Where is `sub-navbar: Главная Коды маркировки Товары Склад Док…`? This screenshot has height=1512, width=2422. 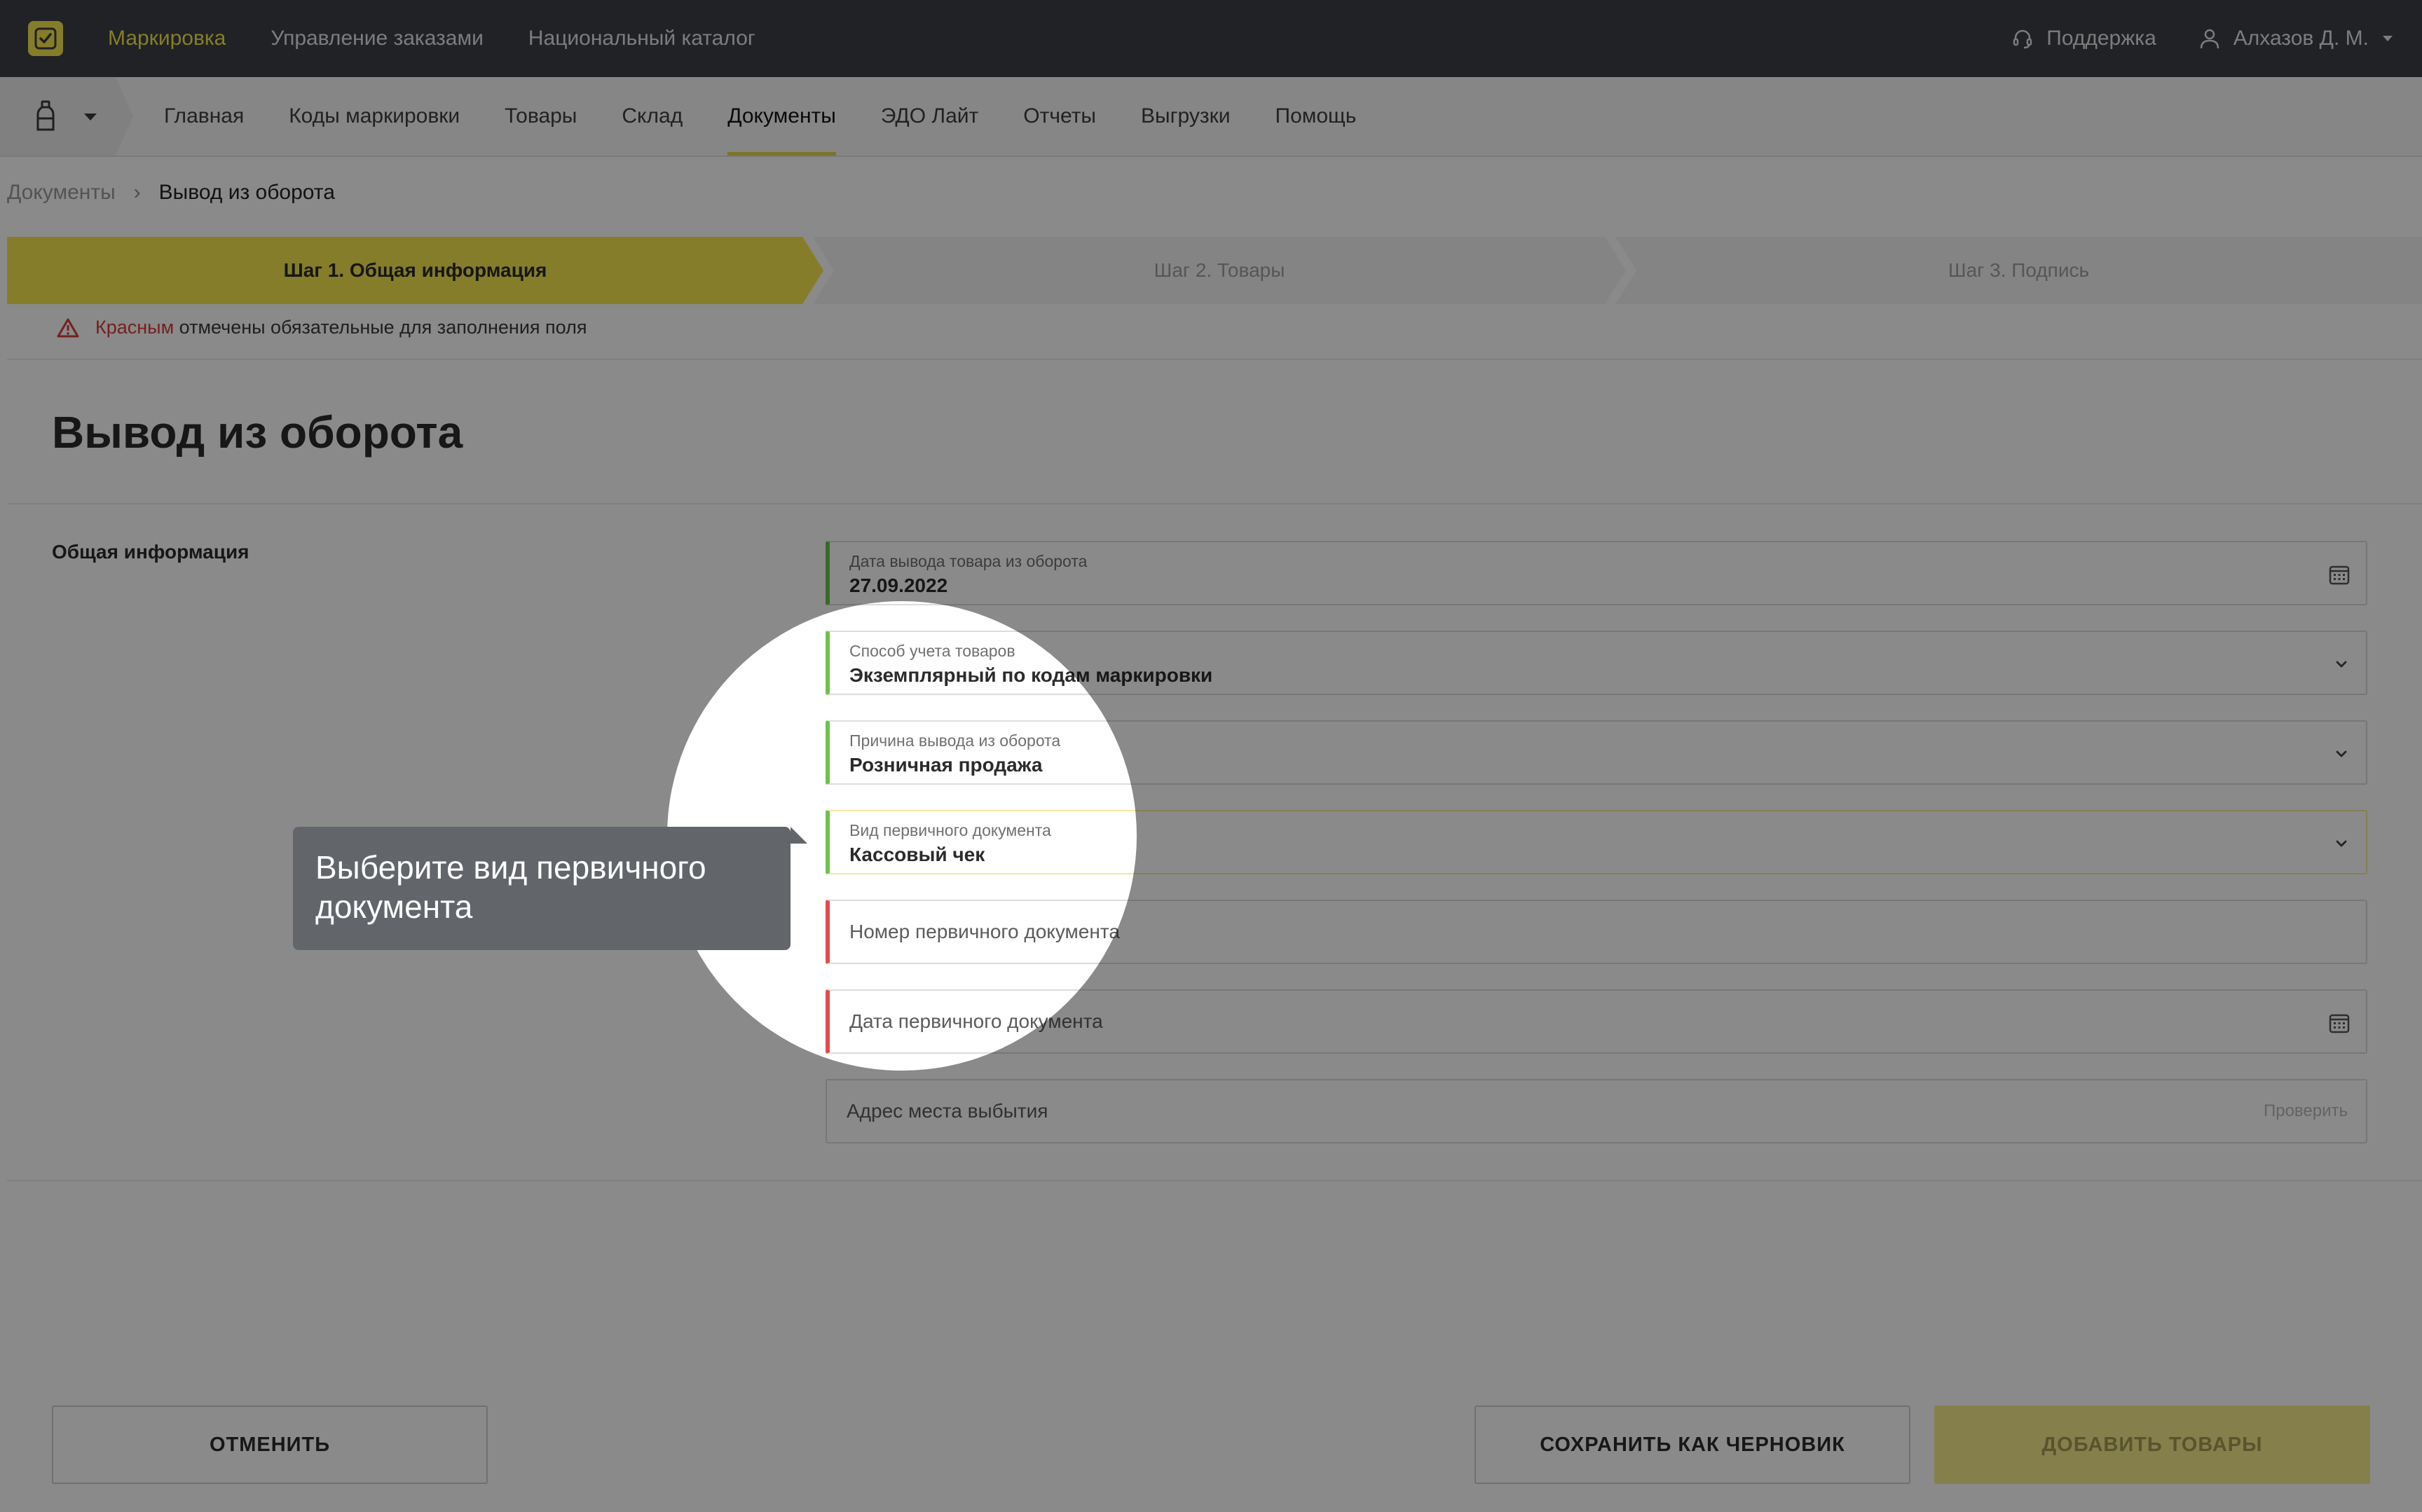 sub-navbar: Главная Коды маркировки Товары Склад Док… is located at coordinates (1211, 117).